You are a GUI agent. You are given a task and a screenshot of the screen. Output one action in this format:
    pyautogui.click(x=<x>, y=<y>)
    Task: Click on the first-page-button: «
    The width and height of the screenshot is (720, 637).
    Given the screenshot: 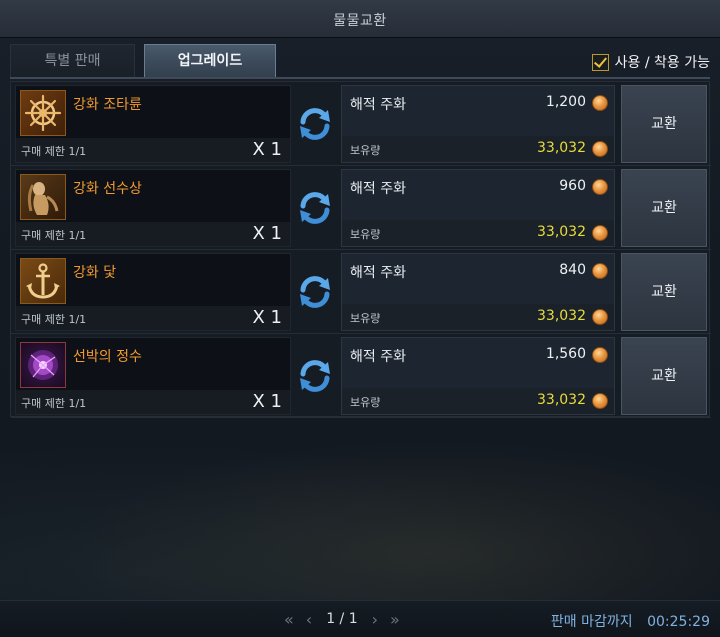 What is the action you would take?
    pyautogui.click(x=289, y=619)
    